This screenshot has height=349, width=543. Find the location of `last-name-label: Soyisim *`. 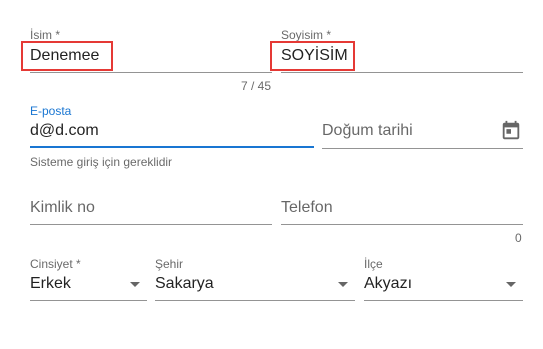

last-name-label: Soyisim * is located at coordinates (306, 35).